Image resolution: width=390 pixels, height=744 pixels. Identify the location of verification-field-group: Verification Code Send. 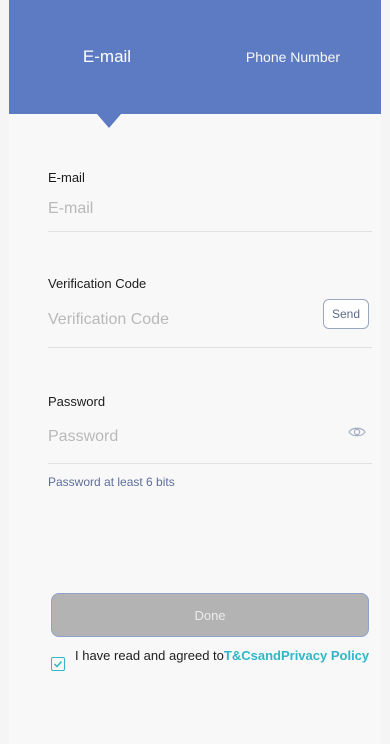
(210, 311).